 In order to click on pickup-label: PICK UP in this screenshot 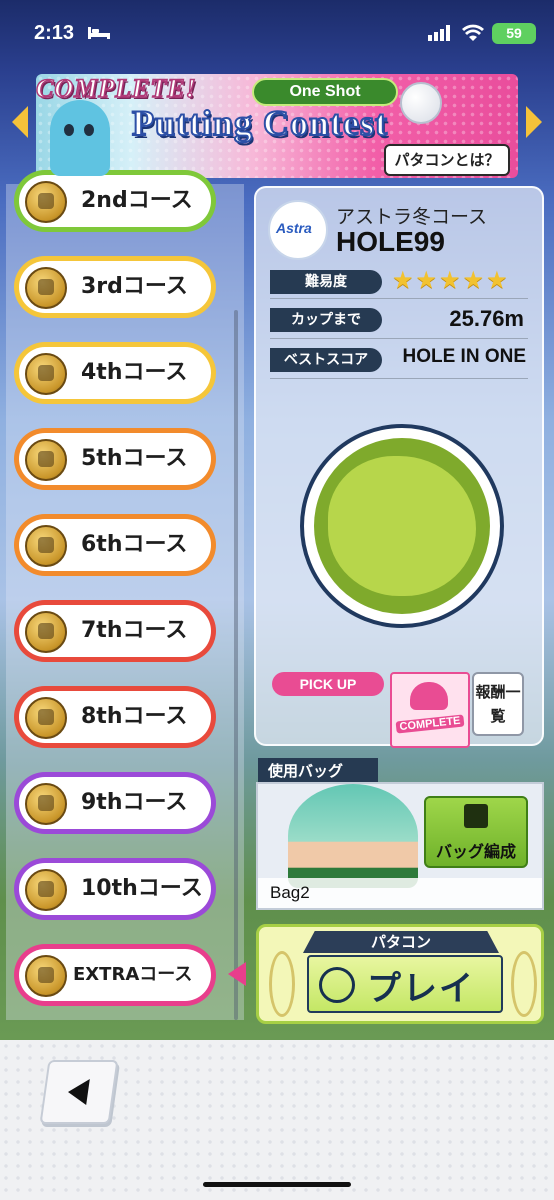, I will do `click(328, 684)`.